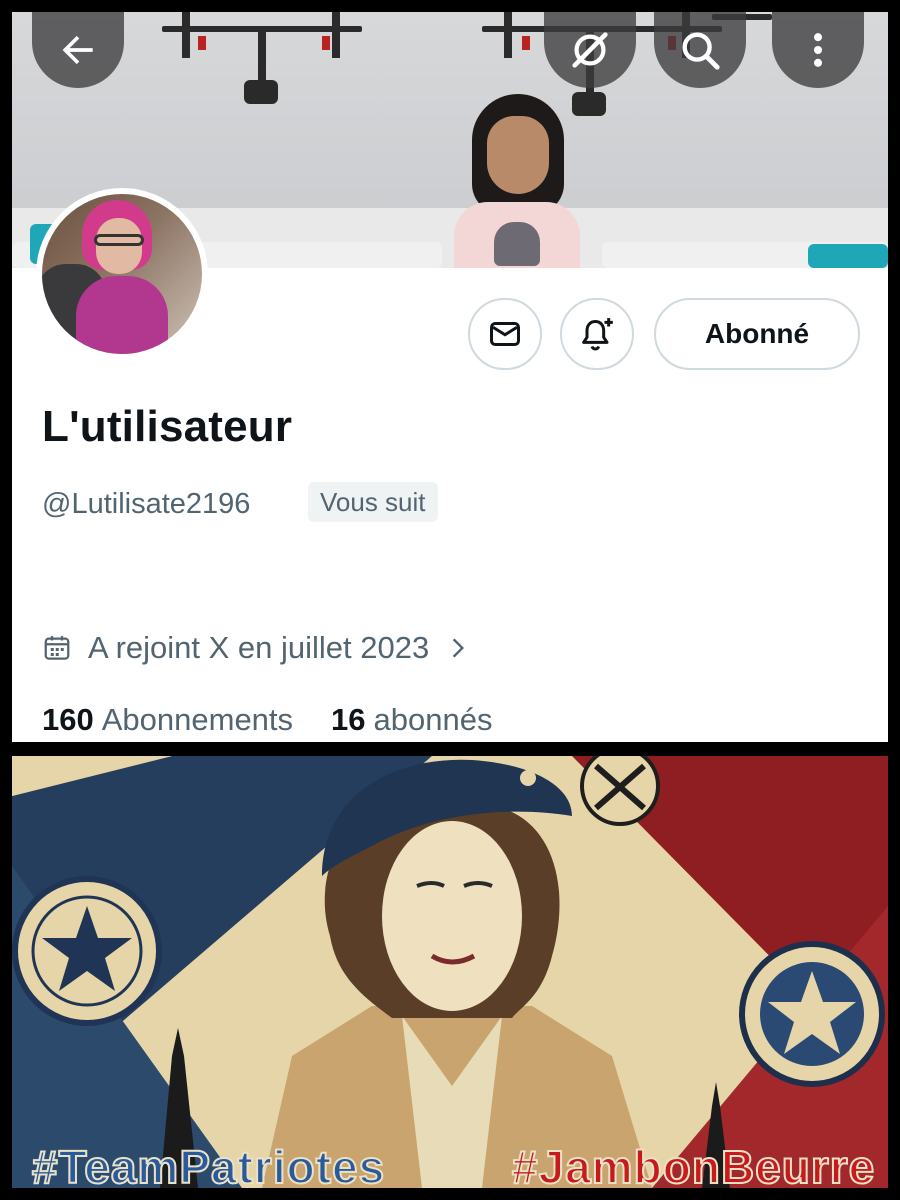 The height and width of the screenshot is (1200, 900). I want to click on envelope-icon, so click(505, 334).